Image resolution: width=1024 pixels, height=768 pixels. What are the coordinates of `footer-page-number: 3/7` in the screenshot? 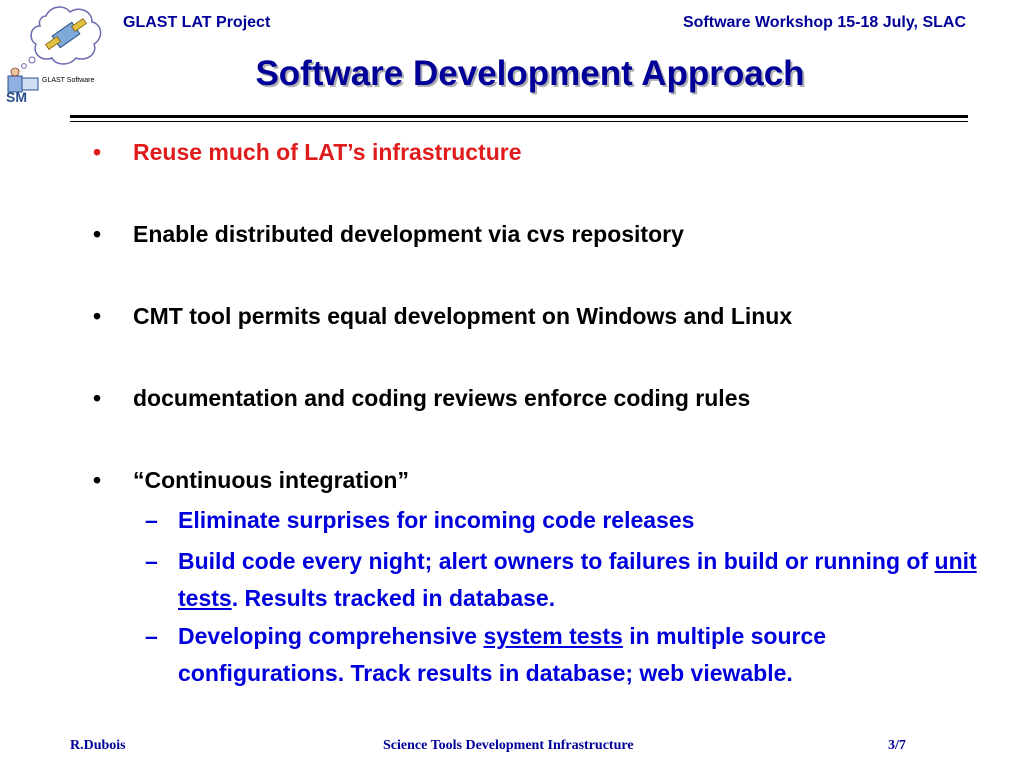 It's located at (897, 745).